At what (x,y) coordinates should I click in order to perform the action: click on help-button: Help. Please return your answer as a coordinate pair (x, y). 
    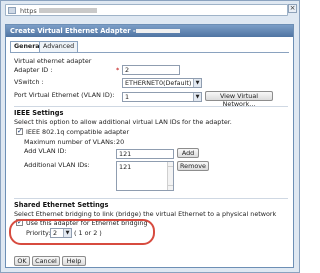
    Looking at the image, I should click on (74, 261).